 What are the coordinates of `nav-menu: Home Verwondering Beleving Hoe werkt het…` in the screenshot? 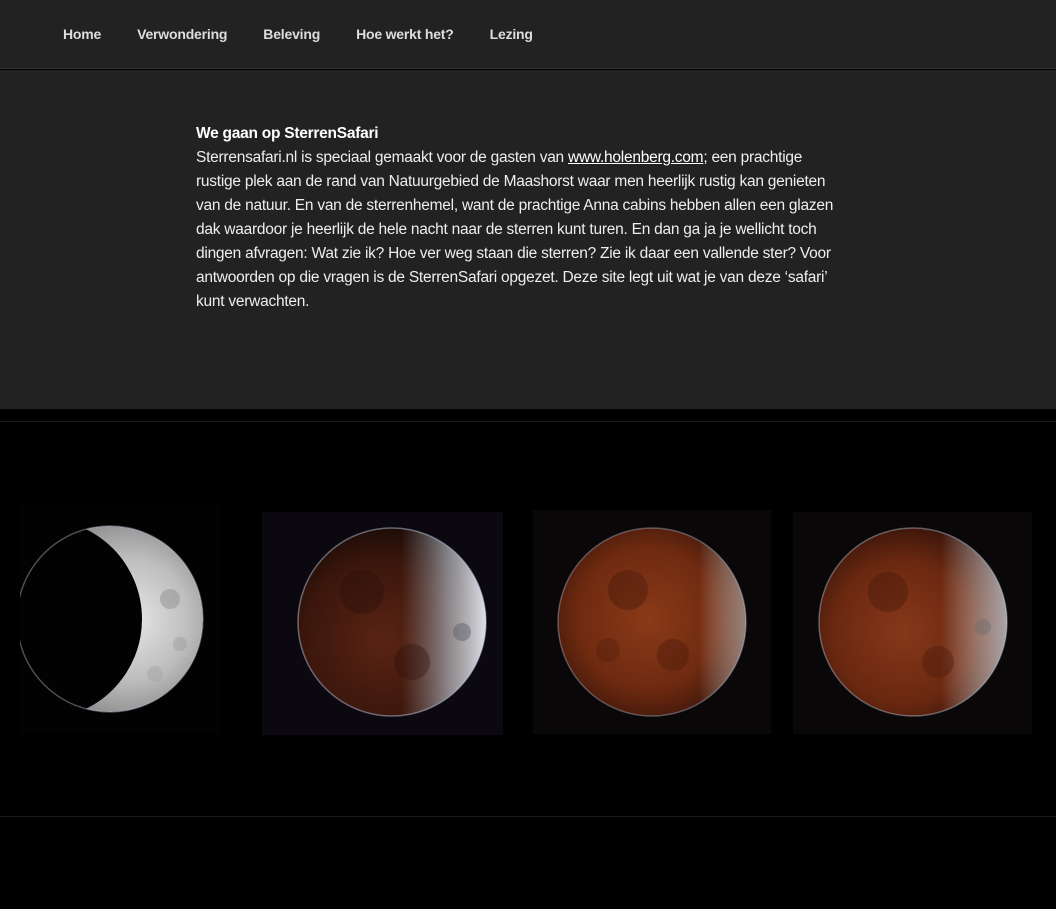 It's located at (298, 34).